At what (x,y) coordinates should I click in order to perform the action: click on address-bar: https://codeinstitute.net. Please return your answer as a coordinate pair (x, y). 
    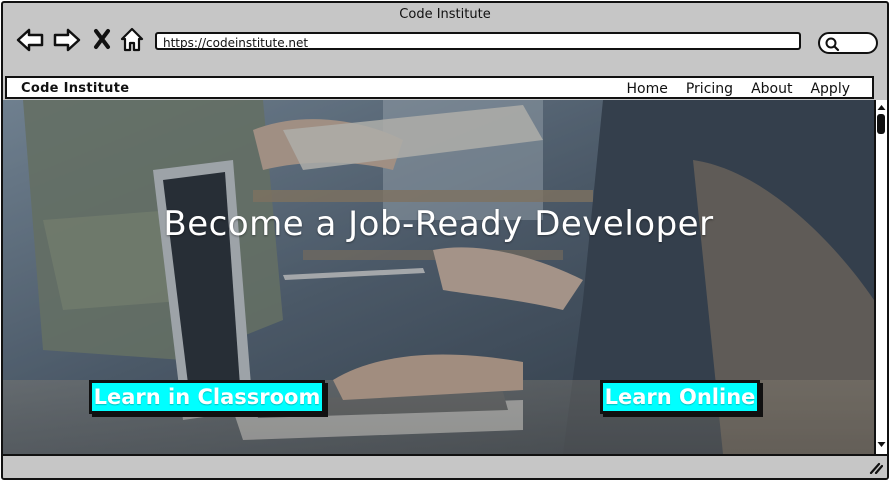
    Looking at the image, I should click on (478, 41).